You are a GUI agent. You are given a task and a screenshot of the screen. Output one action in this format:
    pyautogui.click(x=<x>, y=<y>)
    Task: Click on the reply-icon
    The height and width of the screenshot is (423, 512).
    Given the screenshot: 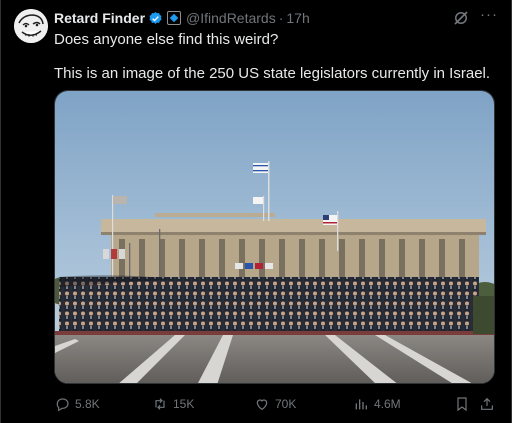 What is the action you would take?
    pyautogui.click(x=62, y=405)
    